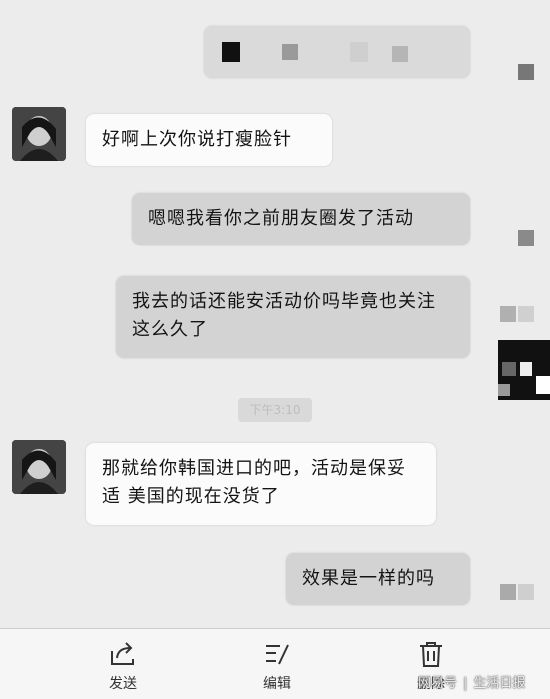  Describe the element at coordinates (281, 218) in the screenshot. I see `message-text: 嗯嗯我看你之前朋友圈发了活动` at that location.